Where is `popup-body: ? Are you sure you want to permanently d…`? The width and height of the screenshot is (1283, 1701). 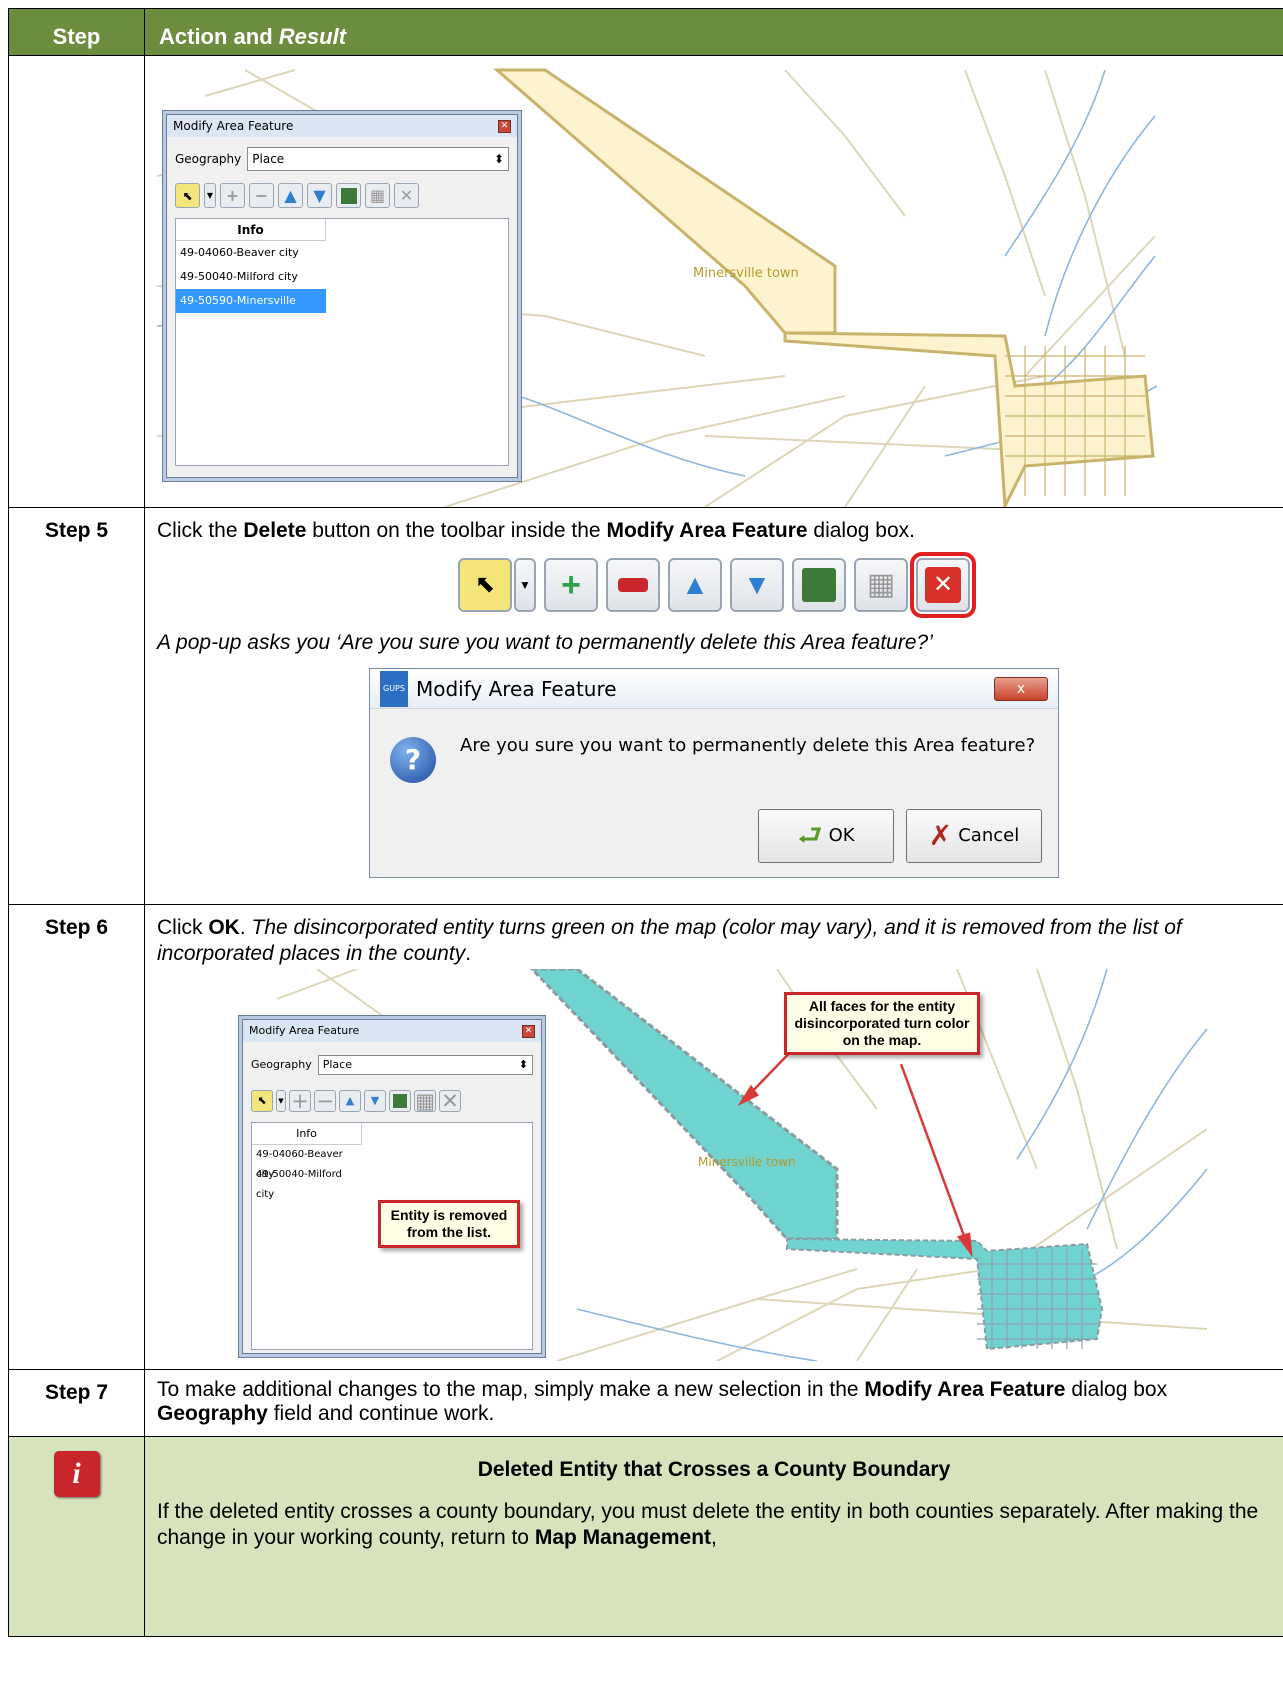 popup-body: ? Are you sure you want to permanently d… is located at coordinates (714, 746).